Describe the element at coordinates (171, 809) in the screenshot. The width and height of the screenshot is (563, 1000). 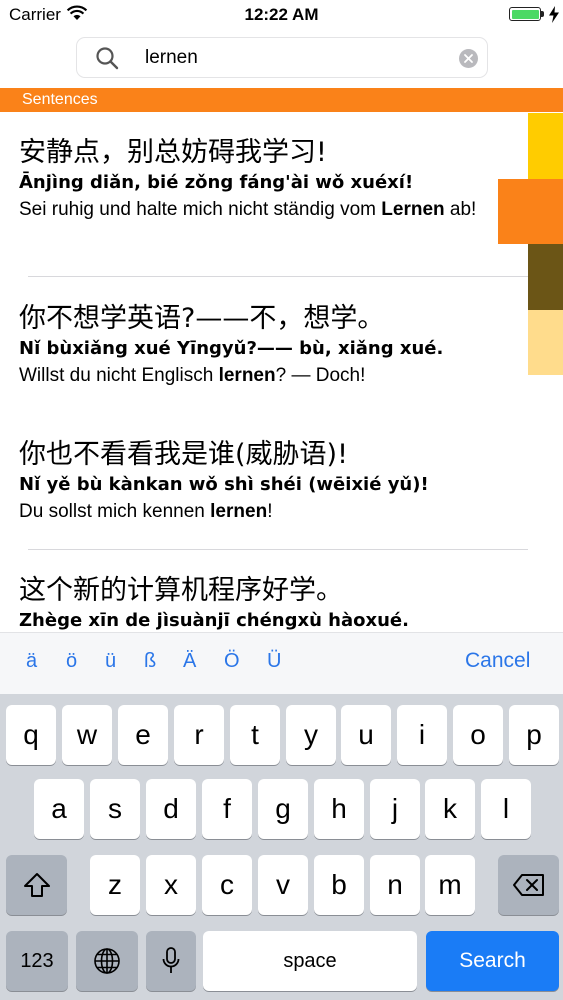
I see `key-d: d` at that location.